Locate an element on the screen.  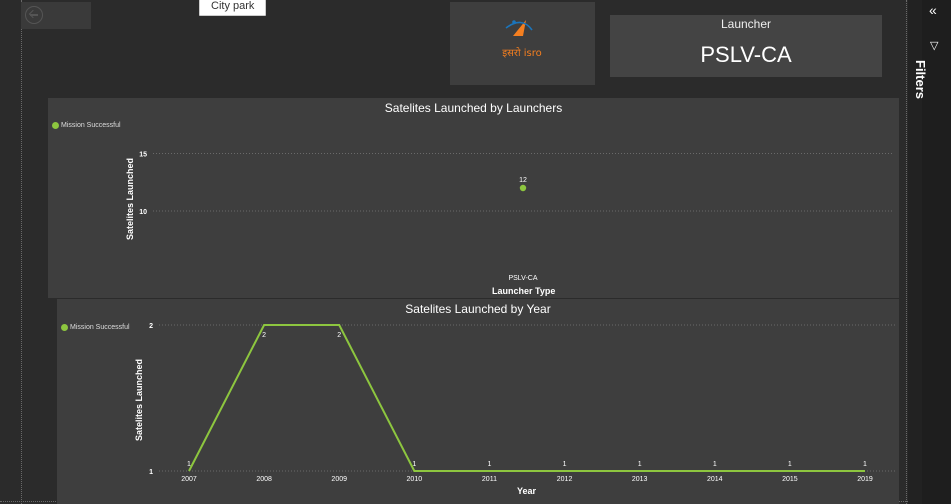
chart1-data-point is located at coordinates (523, 188).